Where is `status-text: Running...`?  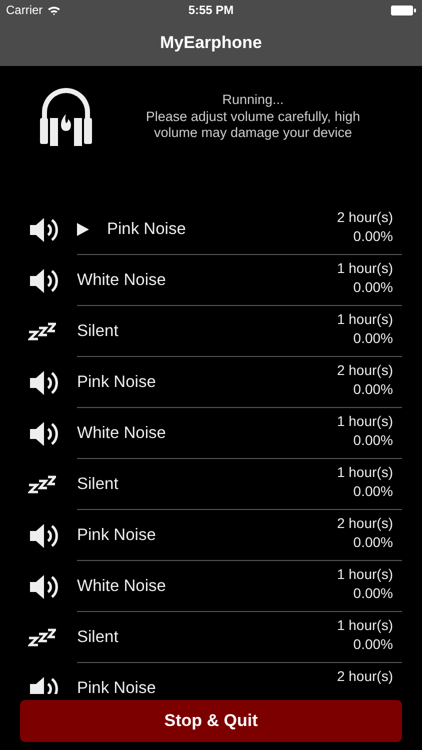
status-text: Running... is located at coordinates (253, 100).